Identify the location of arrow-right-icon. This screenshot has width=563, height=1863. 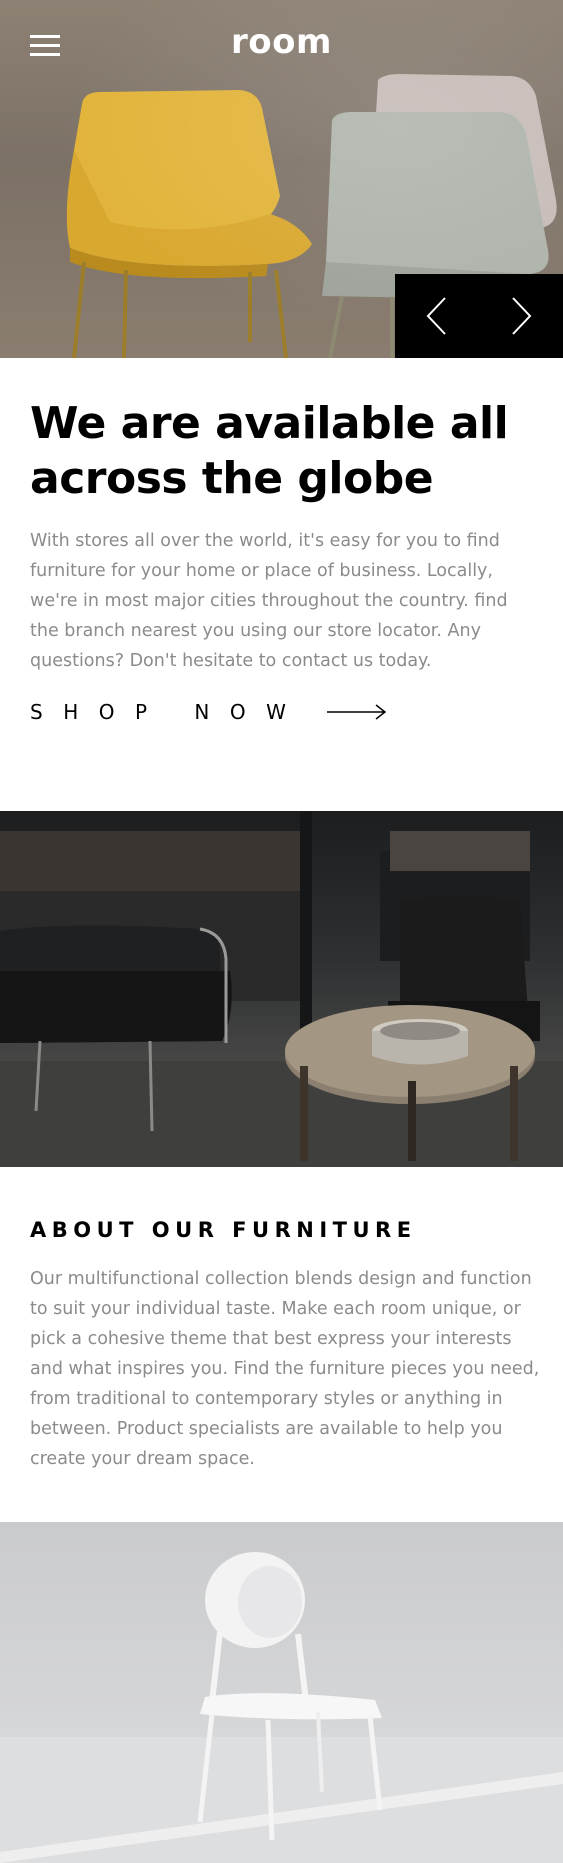
(357, 712).